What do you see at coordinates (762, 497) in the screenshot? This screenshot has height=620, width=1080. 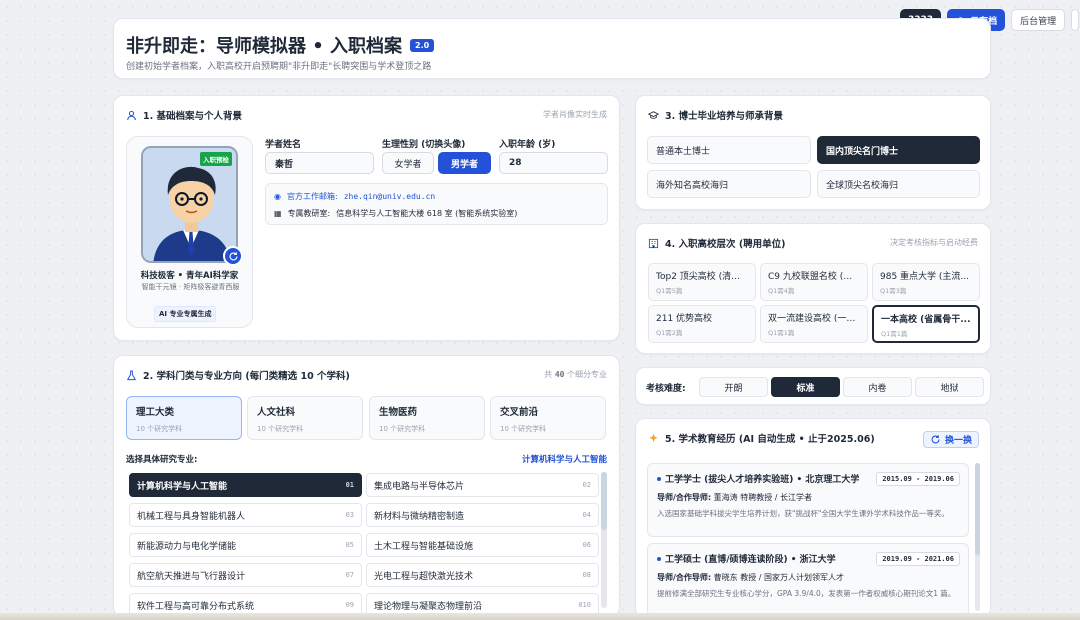 I see `mentor-value: 董海涛 特聘教授 / 长江学者` at bounding box center [762, 497].